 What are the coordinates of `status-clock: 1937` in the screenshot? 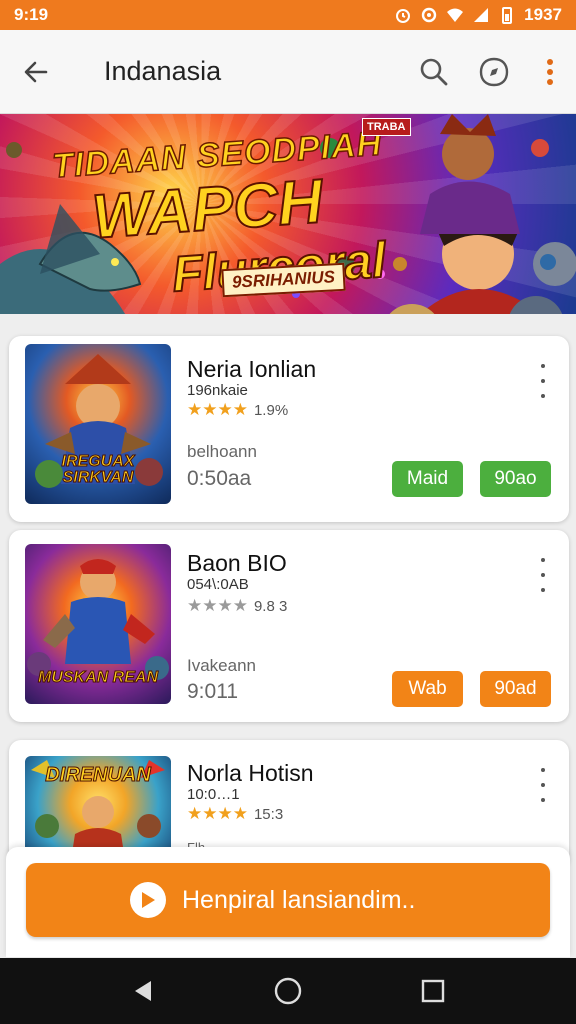 It's located at (543, 14).